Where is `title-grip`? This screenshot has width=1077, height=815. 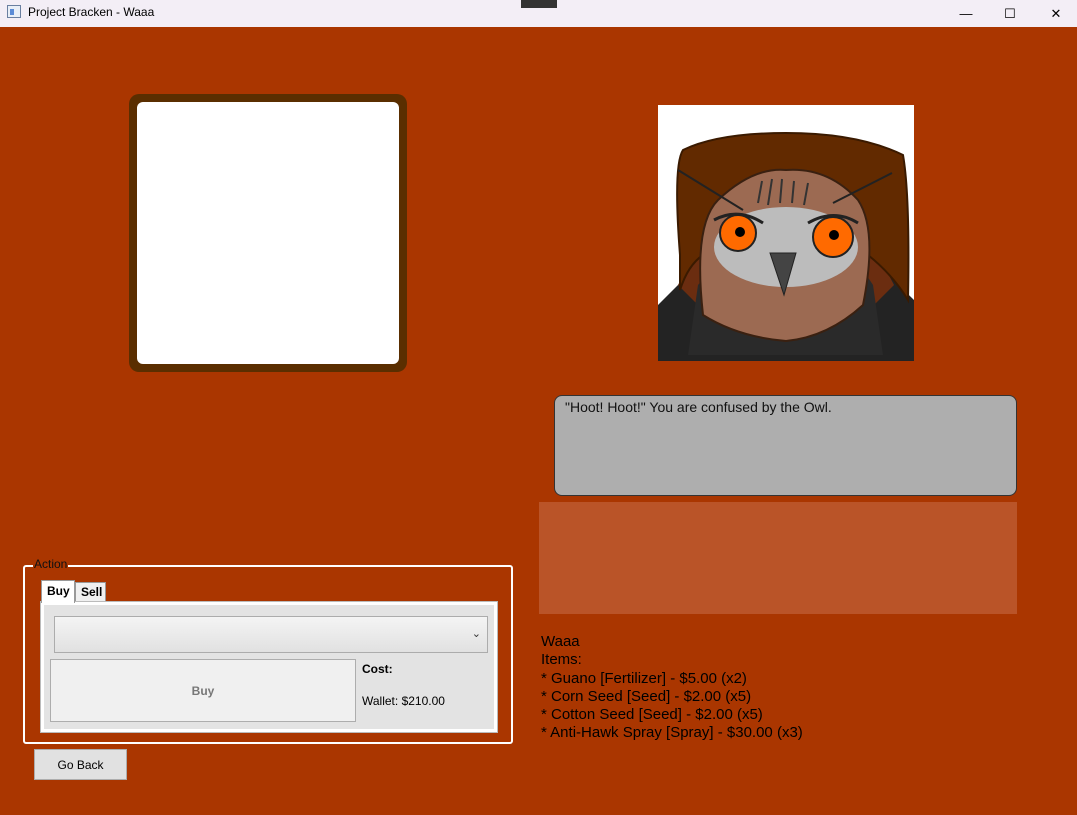
title-grip is located at coordinates (539, 4).